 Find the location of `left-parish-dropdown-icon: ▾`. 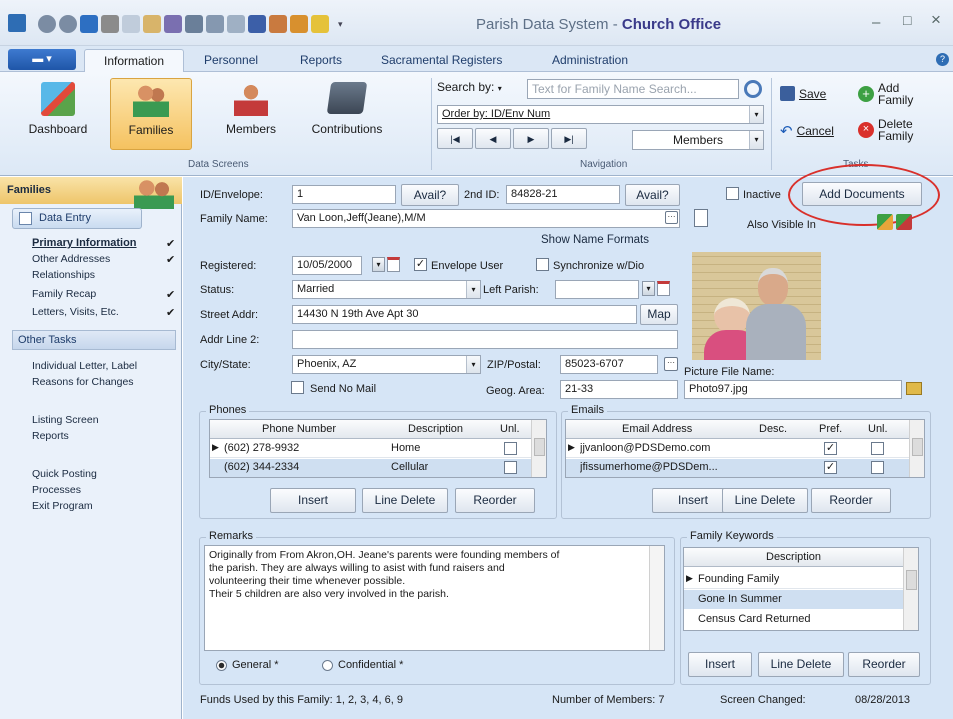

left-parish-dropdown-icon: ▾ is located at coordinates (648, 288).